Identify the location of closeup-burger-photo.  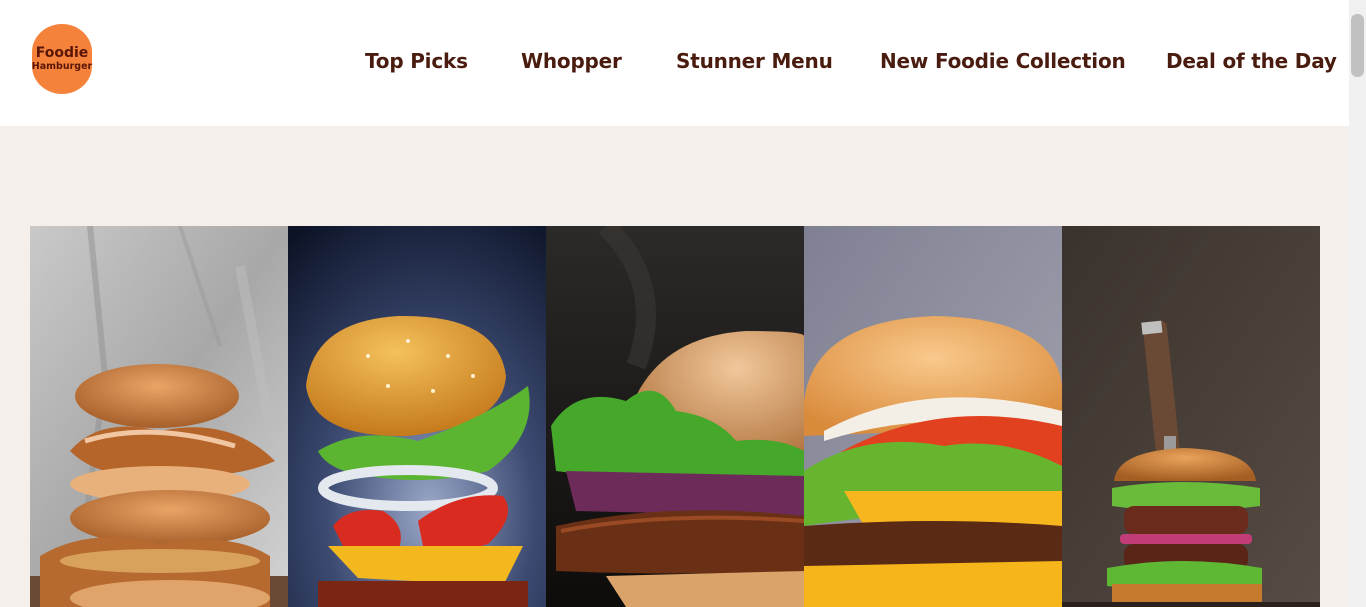
(675, 416).